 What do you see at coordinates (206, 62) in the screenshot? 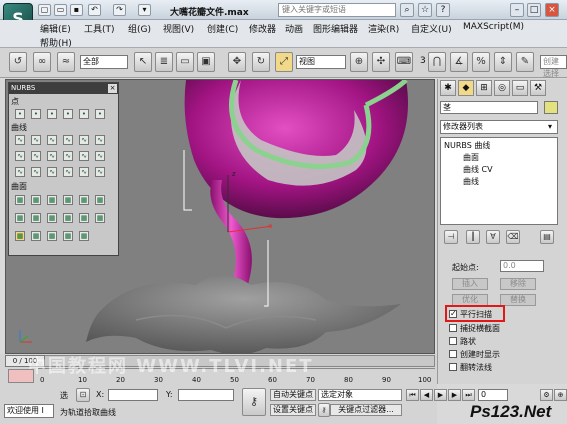
I see `window-crossing-icon: ▣` at bounding box center [206, 62].